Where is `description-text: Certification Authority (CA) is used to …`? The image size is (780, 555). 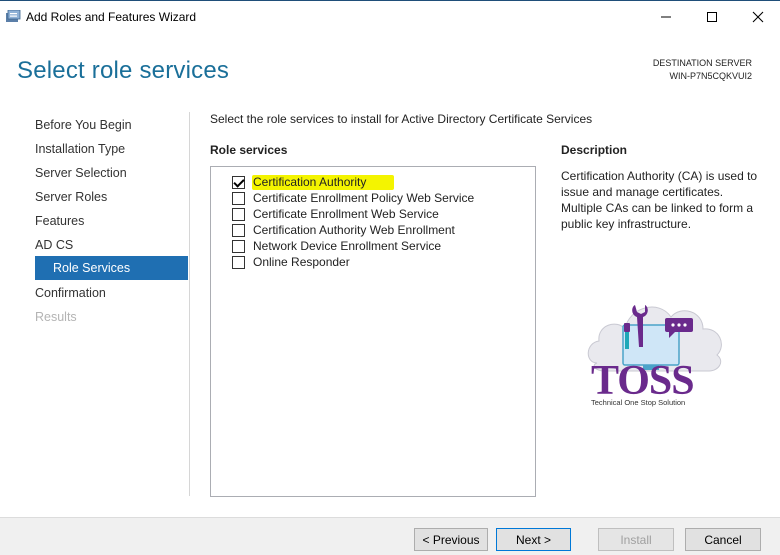 description-text: Certification Authority (CA) is used to … is located at coordinates (659, 200).